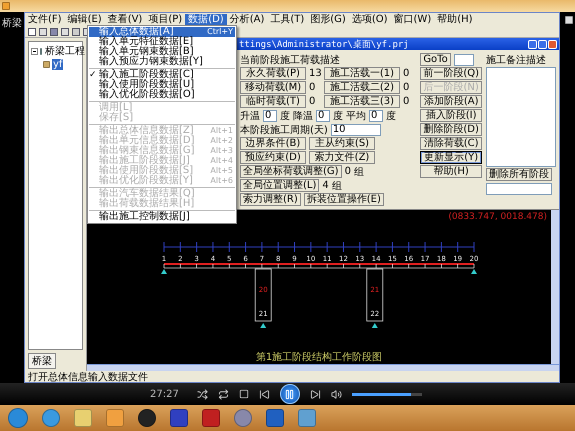  What do you see at coordinates (315, 73) in the screenshot?
I see `load-count: 13` at bounding box center [315, 73].